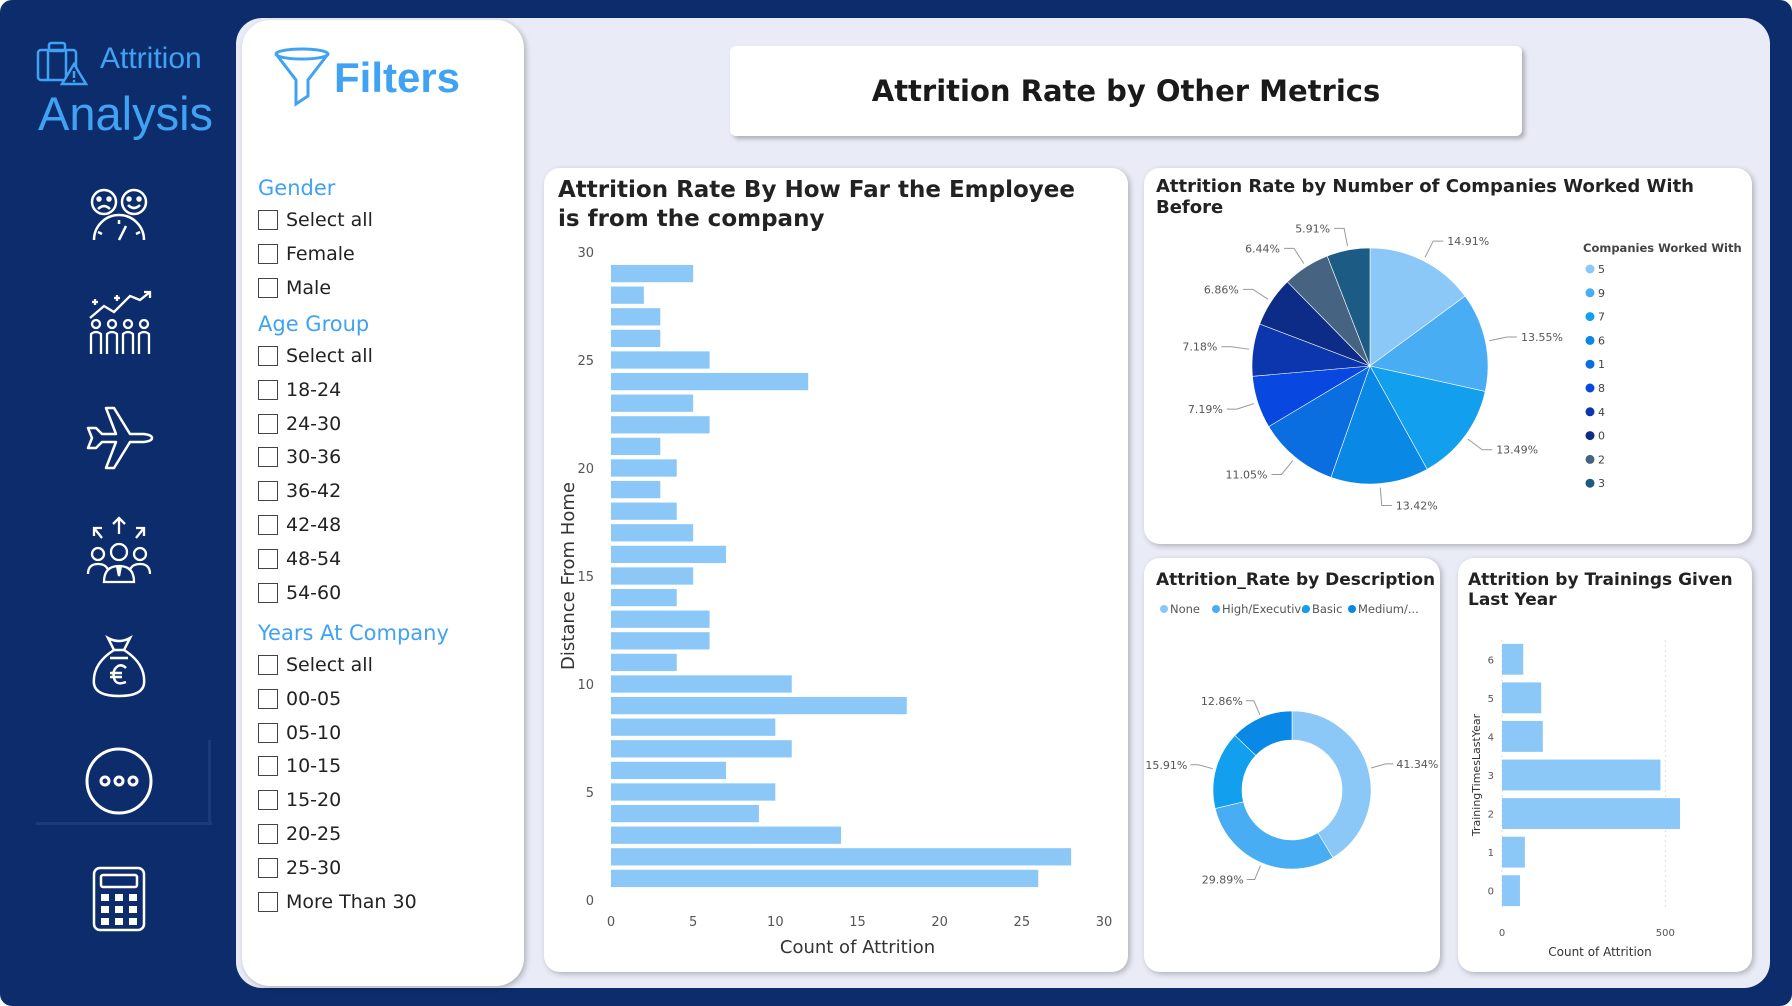  Describe the element at coordinates (314, 558) in the screenshot. I see `filter-option-label: 48-54` at that location.